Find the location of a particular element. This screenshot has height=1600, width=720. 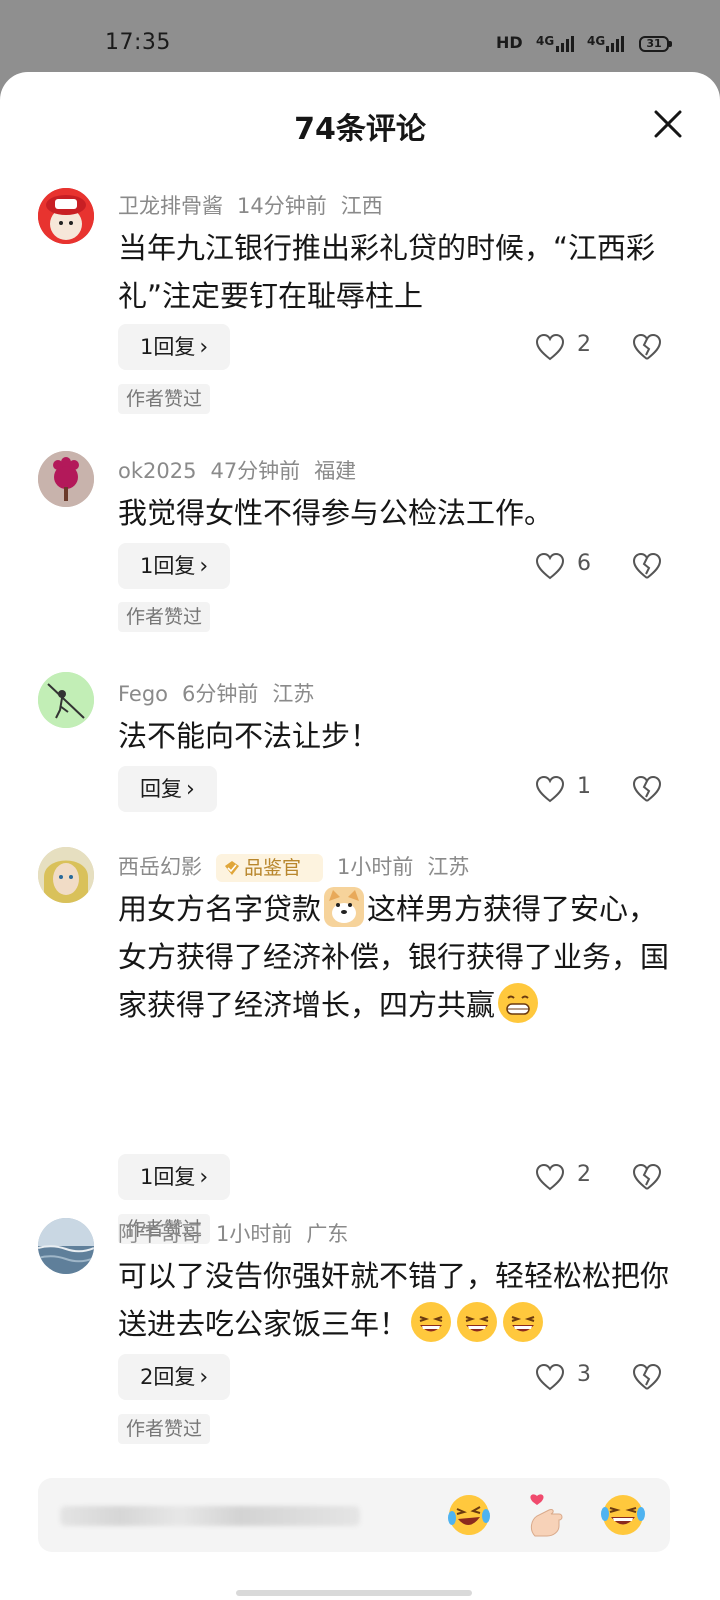

comment-location: 江西 is located at coordinates (361, 206).